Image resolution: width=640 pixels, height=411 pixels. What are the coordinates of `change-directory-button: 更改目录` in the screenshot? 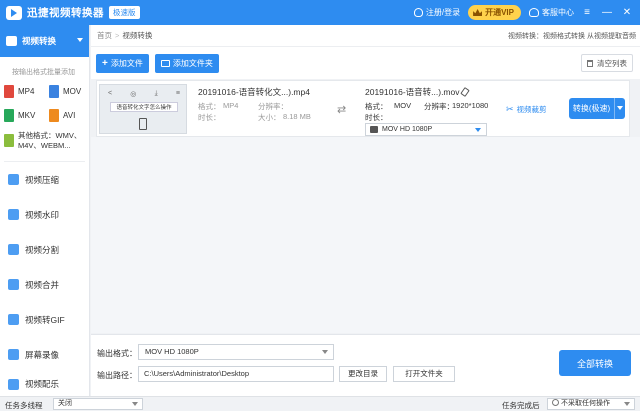 It's located at (363, 374).